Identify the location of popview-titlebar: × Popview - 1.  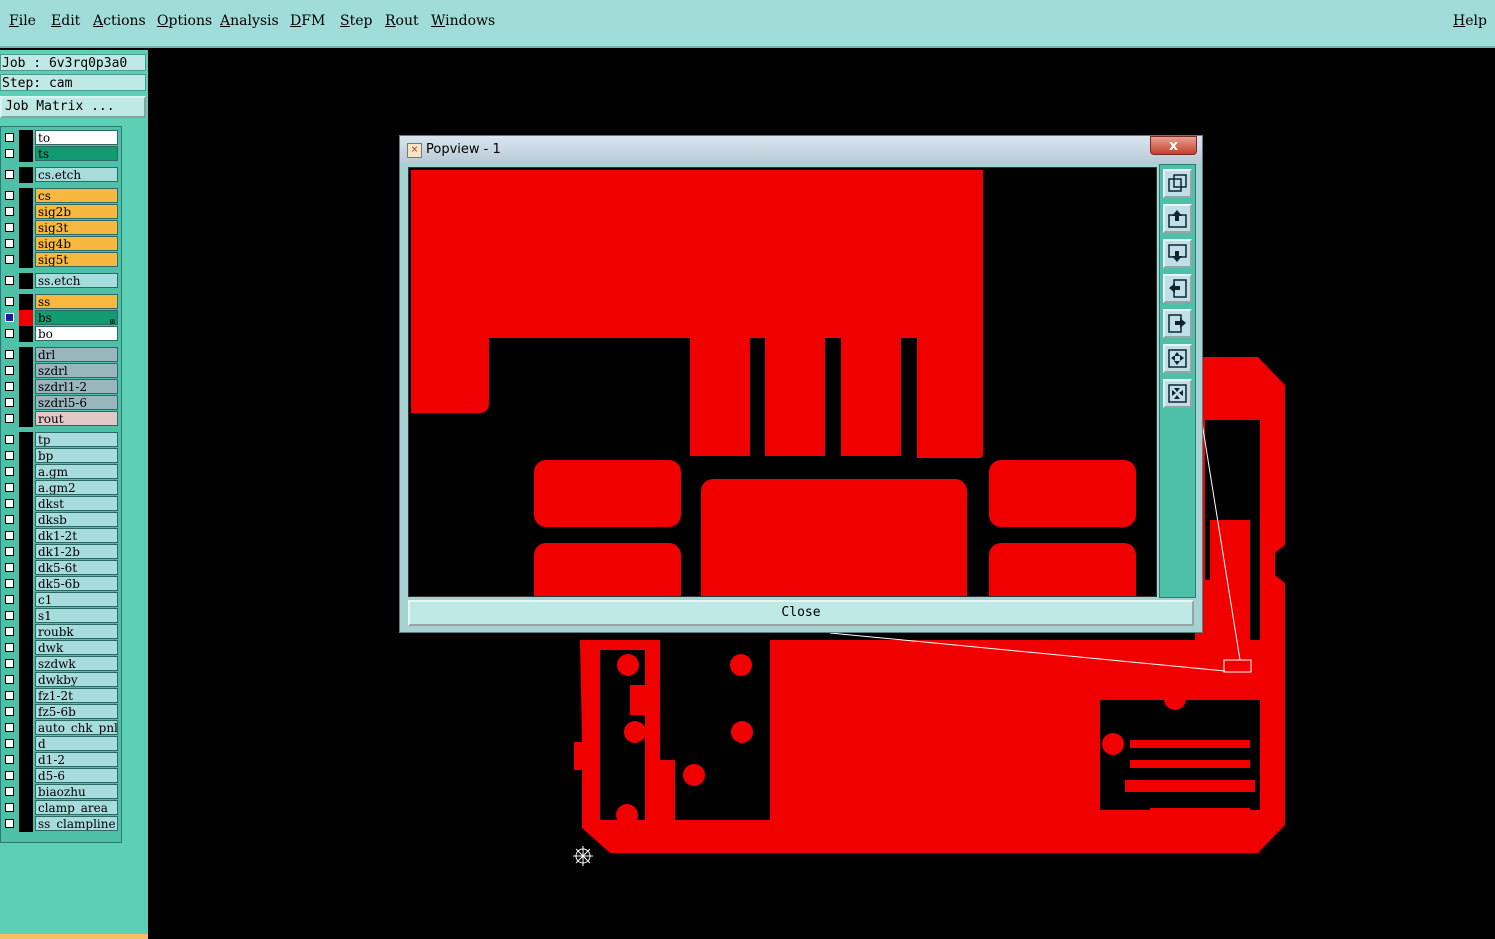
(801, 149).